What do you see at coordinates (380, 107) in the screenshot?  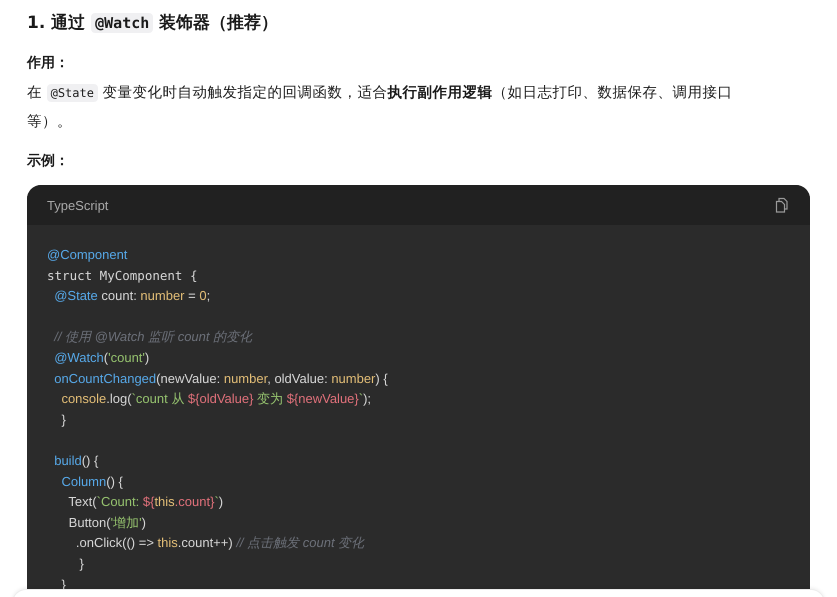 I see `description-paragraph: 在 @State 变量变化时自动触发指定的回调函数，适合执行副作用逻辑（如日志打印、数据保存、调用接口等）。` at bounding box center [380, 107].